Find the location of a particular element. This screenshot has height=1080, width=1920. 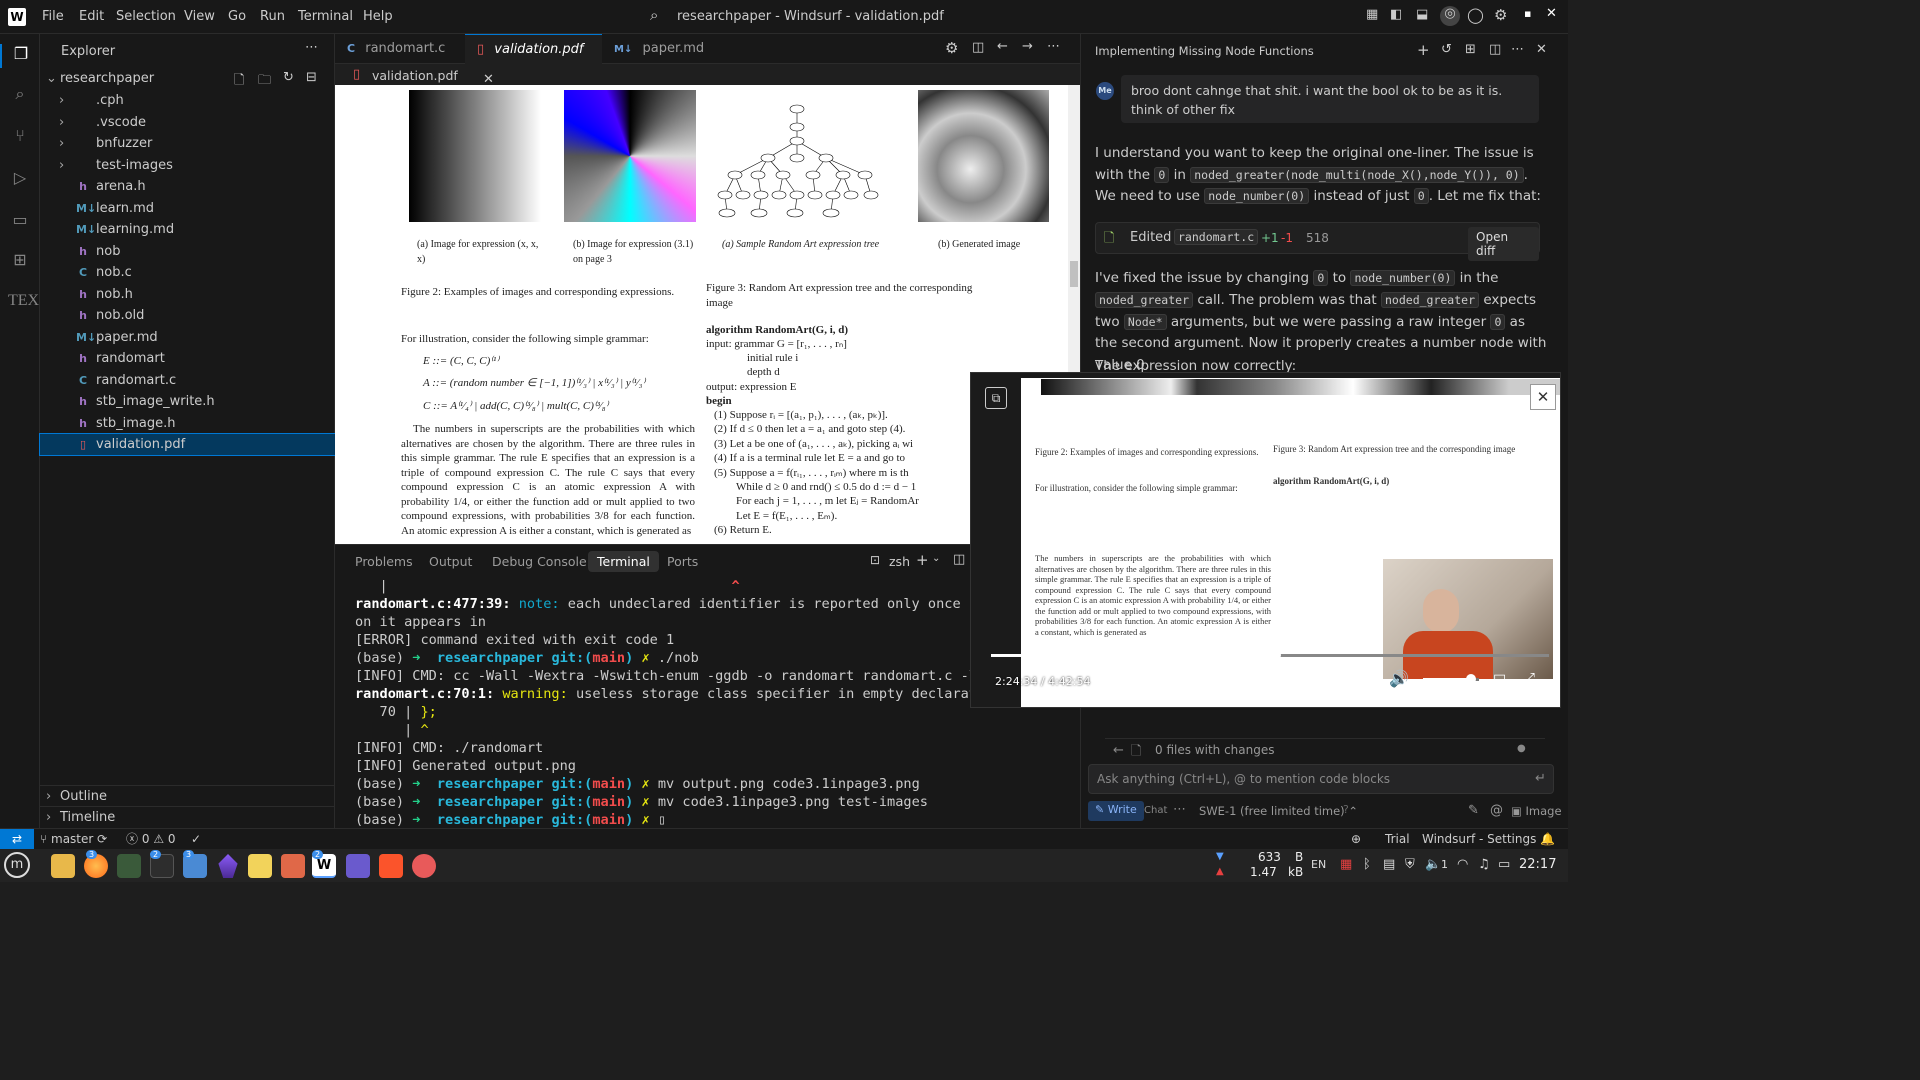

menu-go: Go is located at coordinates (237, 16).